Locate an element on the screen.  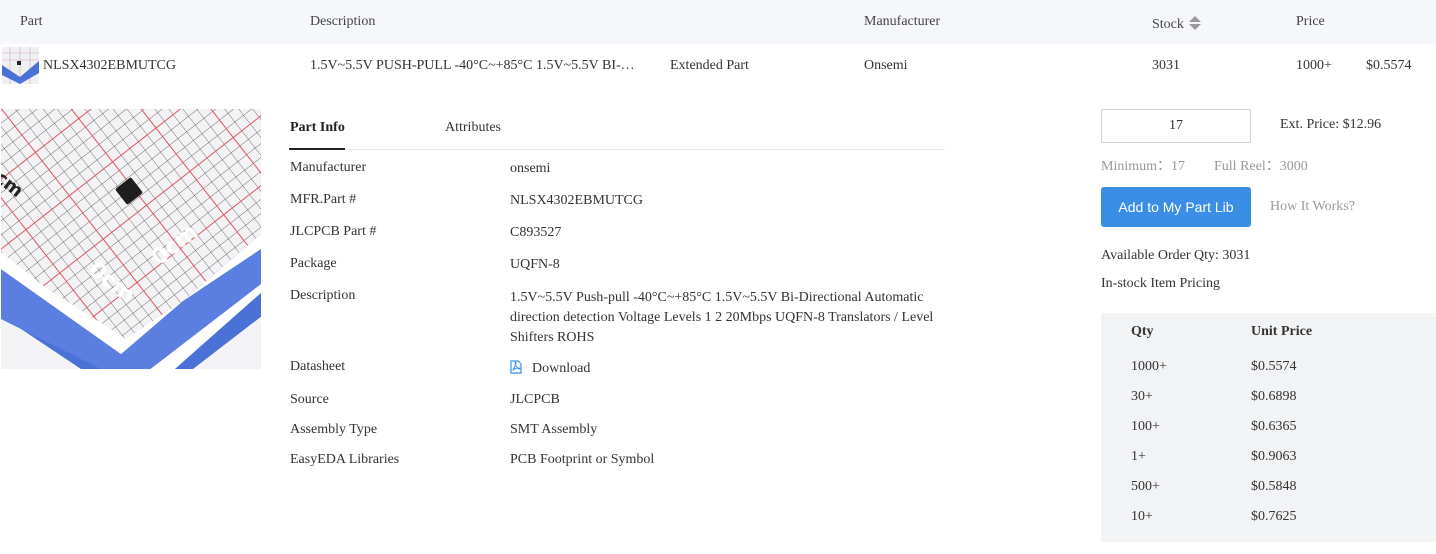
info-mfr-part-label: MFR.Part # is located at coordinates (323, 199).